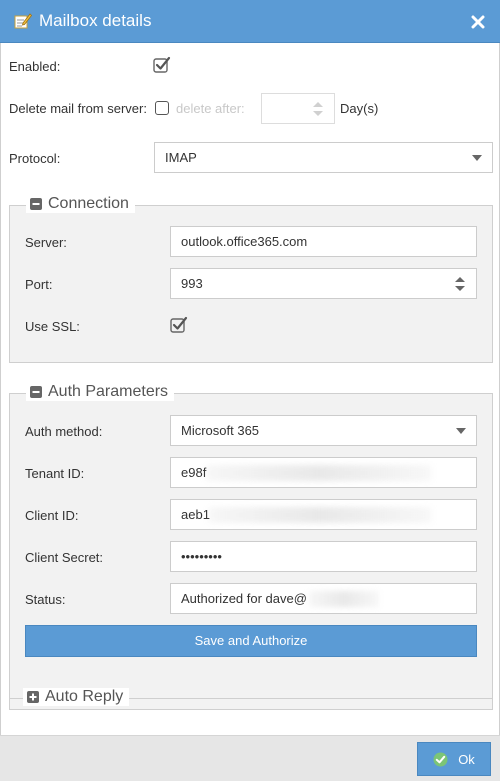 This screenshot has height=781, width=500. What do you see at coordinates (39, 284) in the screenshot?
I see `port-label: Port:` at bounding box center [39, 284].